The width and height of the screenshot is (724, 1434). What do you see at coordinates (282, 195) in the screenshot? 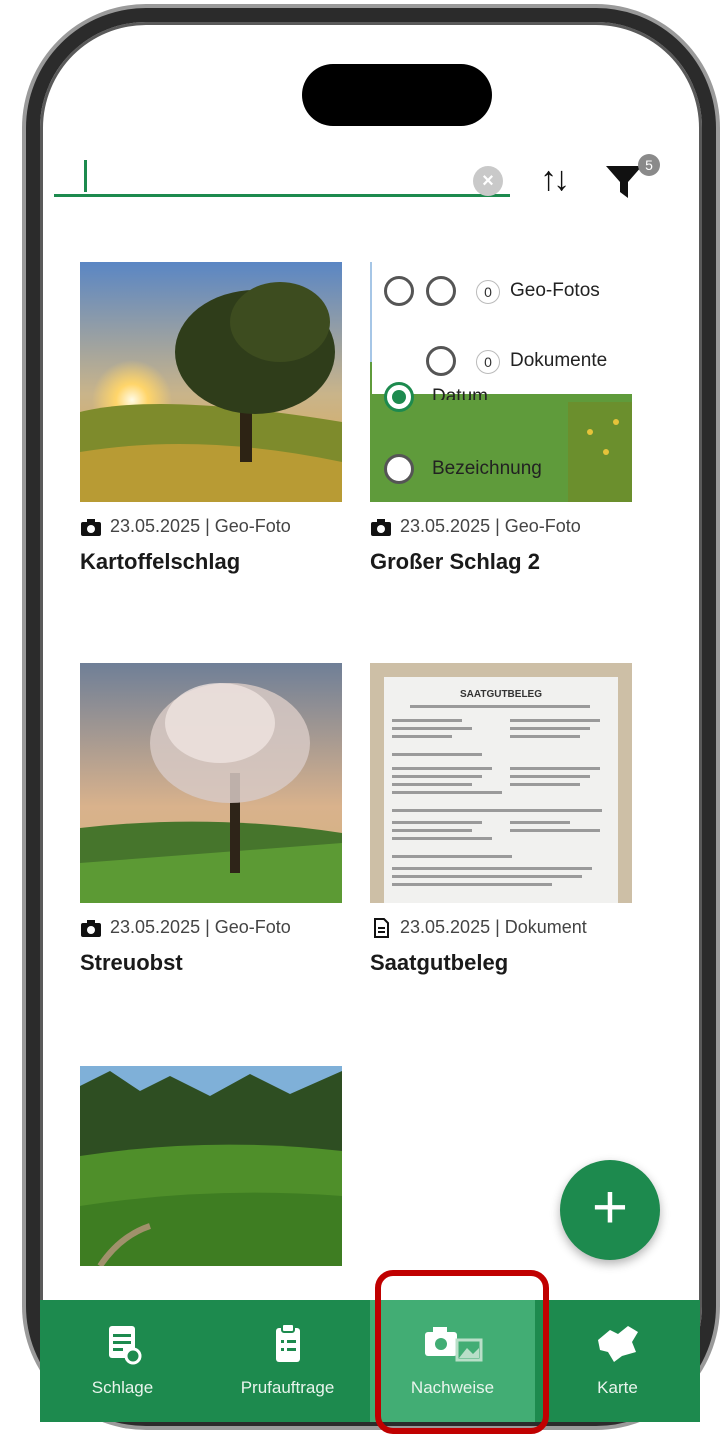
I see `search-underline` at bounding box center [282, 195].